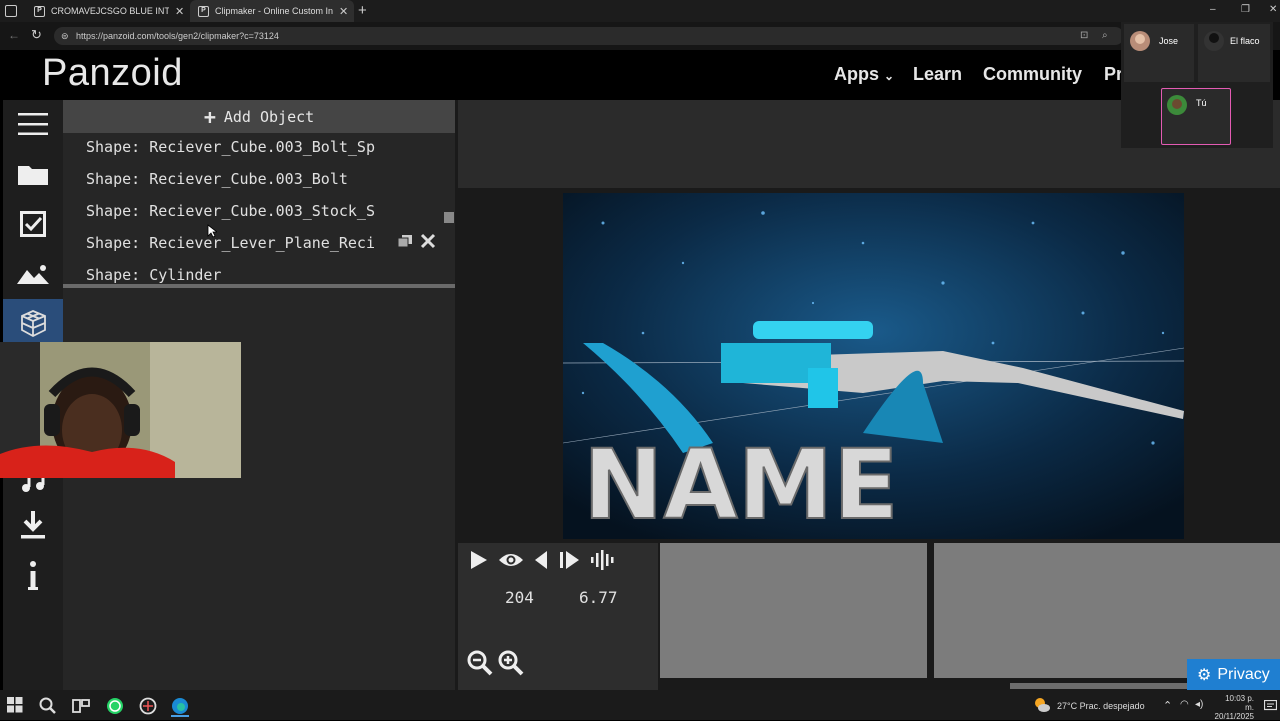 The height and width of the screenshot is (721, 1280). I want to click on timeline-panel-right, so click(1107, 610).